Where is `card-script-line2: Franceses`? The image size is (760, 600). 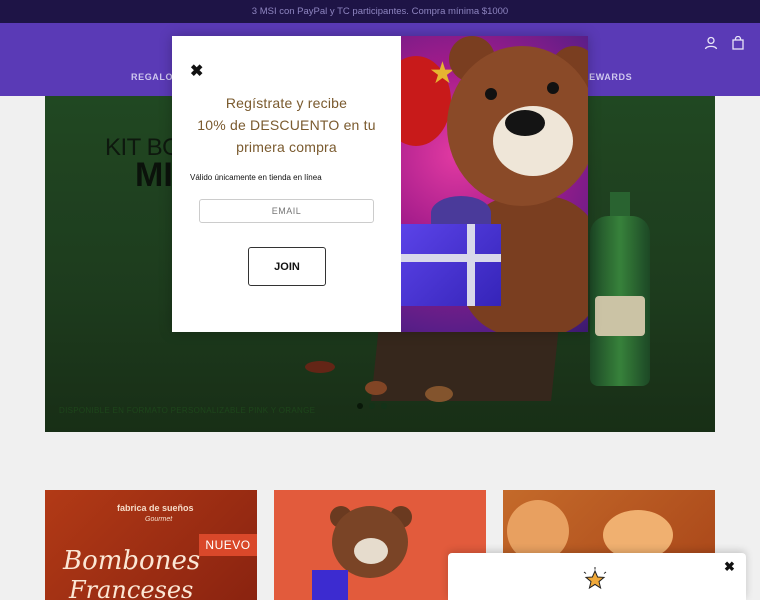 card-script-line2: Franceses is located at coordinates (131, 588).